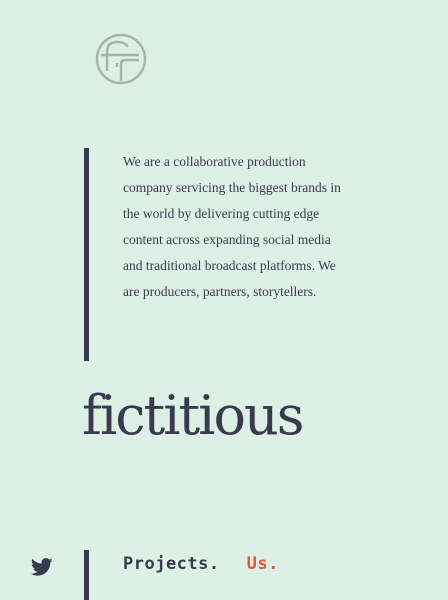 This screenshot has width=448, height=600. I want to click on main-nav: Projects. Us., so click(181, 575).